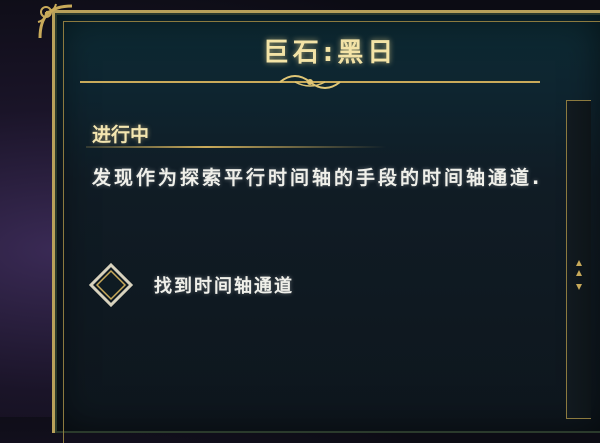 The image size is (600, 443). Describe the element at coordinates (236, 147) in the screenshot. I see `status-divider` at that location.